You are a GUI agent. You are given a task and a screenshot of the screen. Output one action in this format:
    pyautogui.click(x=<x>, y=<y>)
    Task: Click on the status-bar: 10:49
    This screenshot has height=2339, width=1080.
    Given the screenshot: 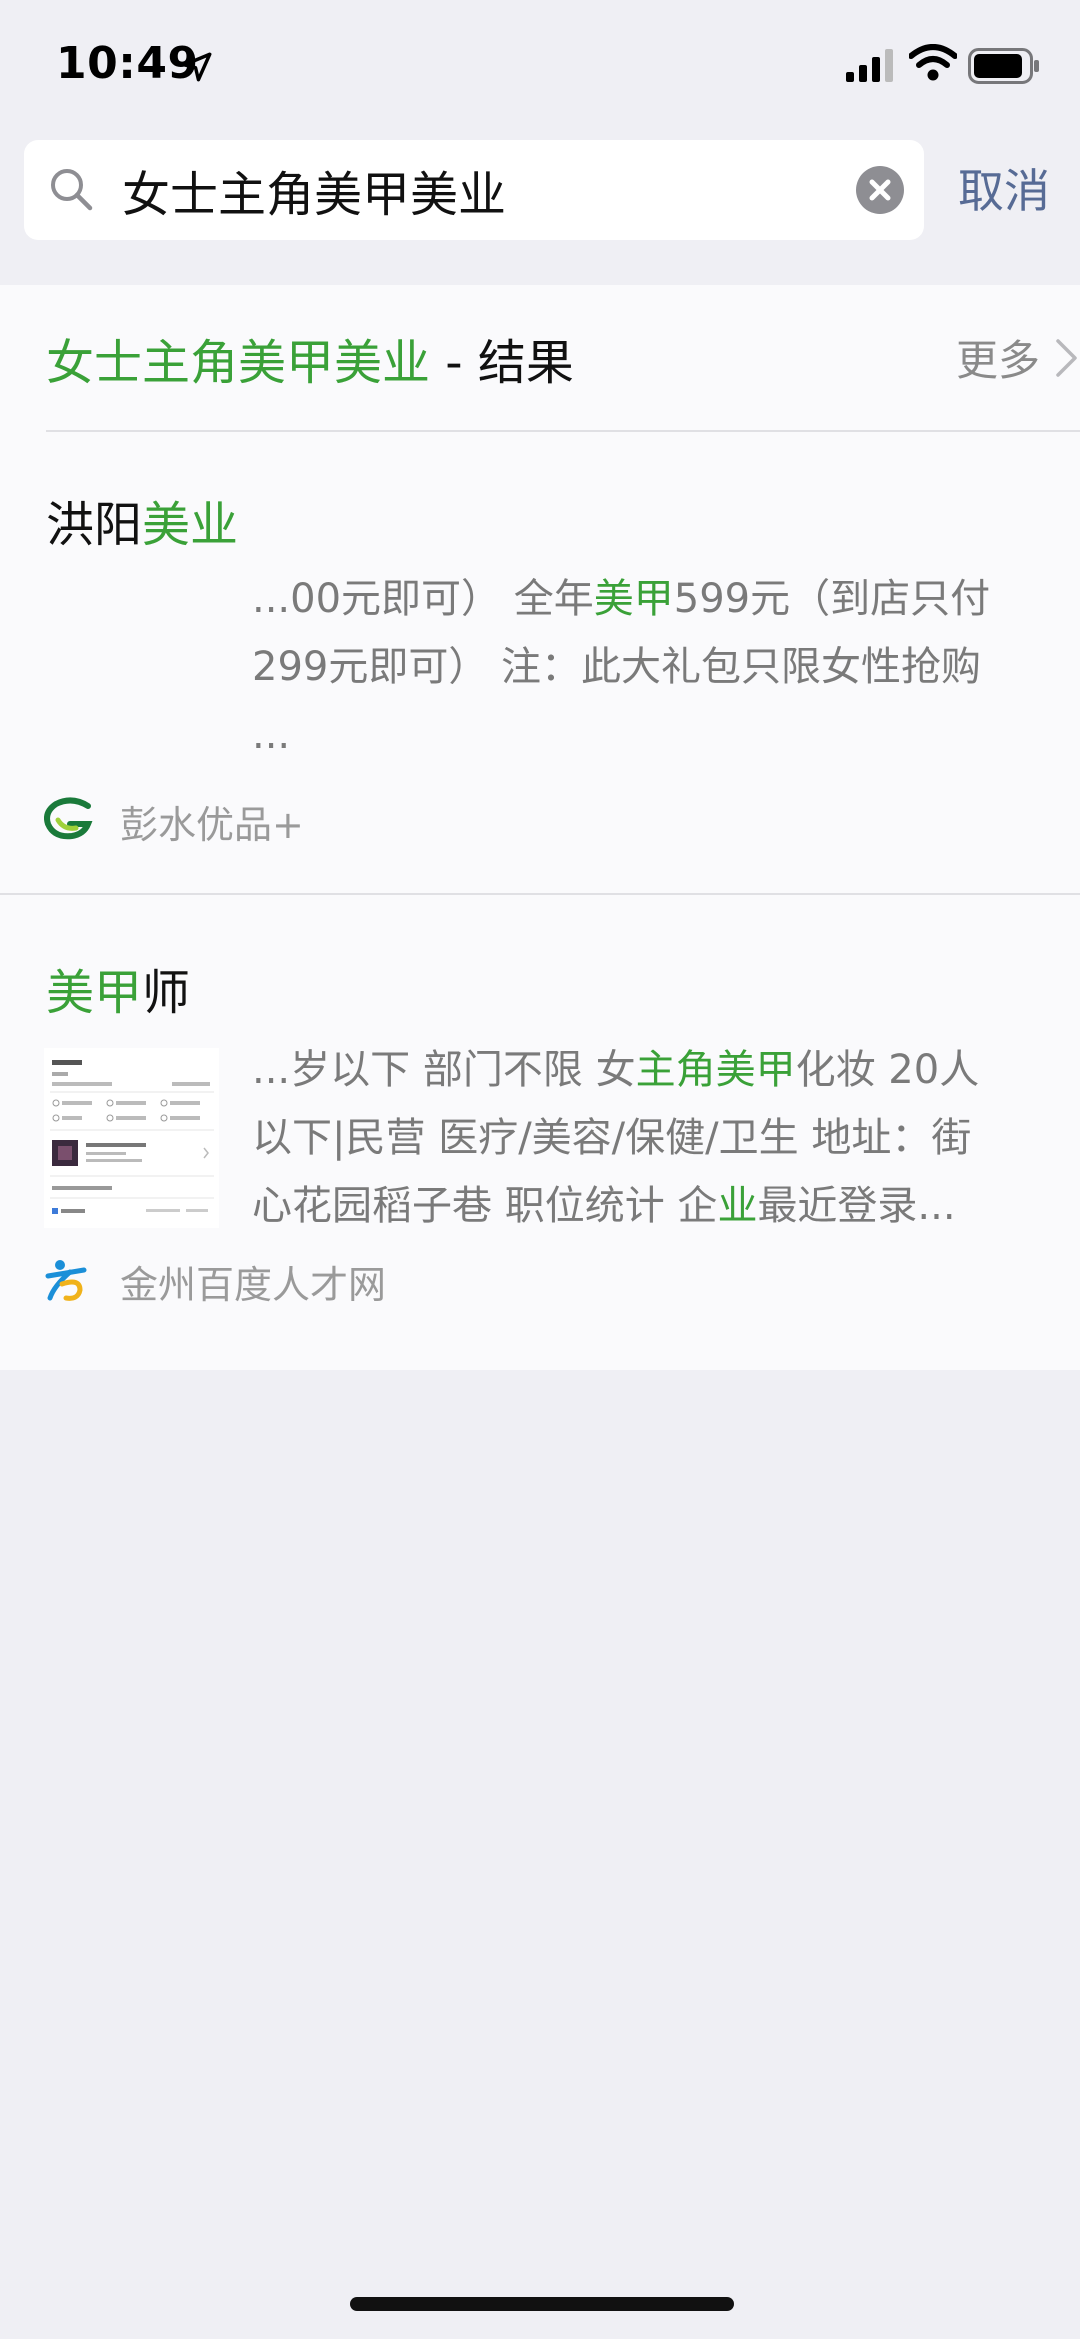 What is the action you would take?
    pyautogui.click(x=540, y=65)
    